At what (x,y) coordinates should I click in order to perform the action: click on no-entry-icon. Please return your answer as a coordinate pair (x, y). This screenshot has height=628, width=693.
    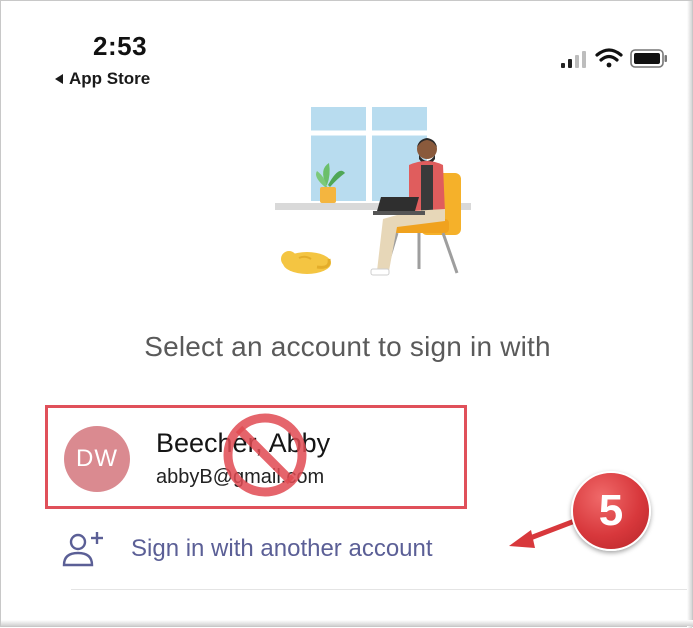
    Looking at the image, I should click on (265, 455).